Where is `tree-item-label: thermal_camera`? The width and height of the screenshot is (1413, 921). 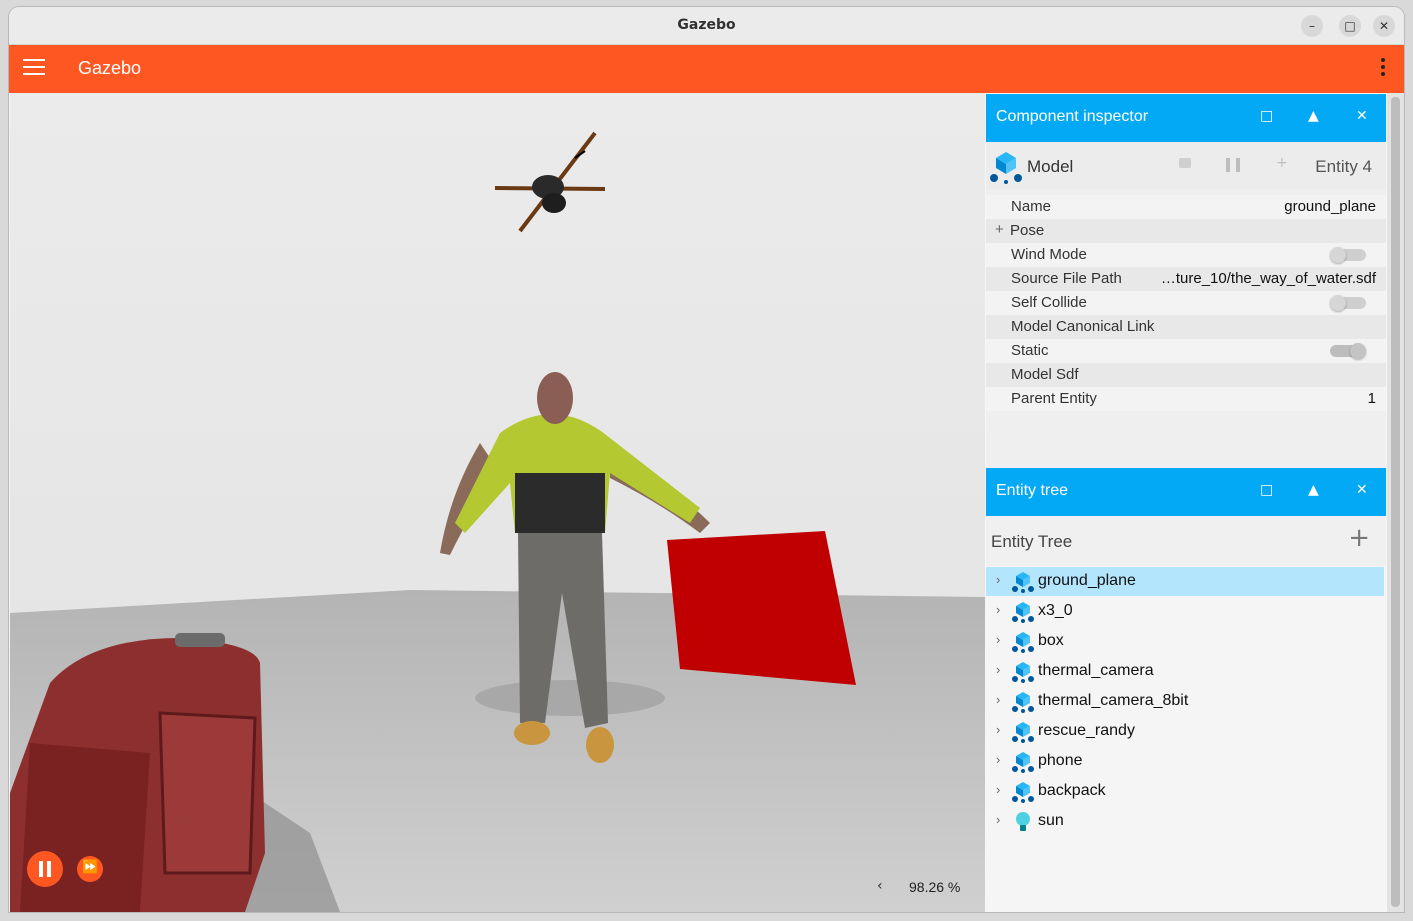
tree-item-label: thermal_camera is located at coordinates (1096, 670).